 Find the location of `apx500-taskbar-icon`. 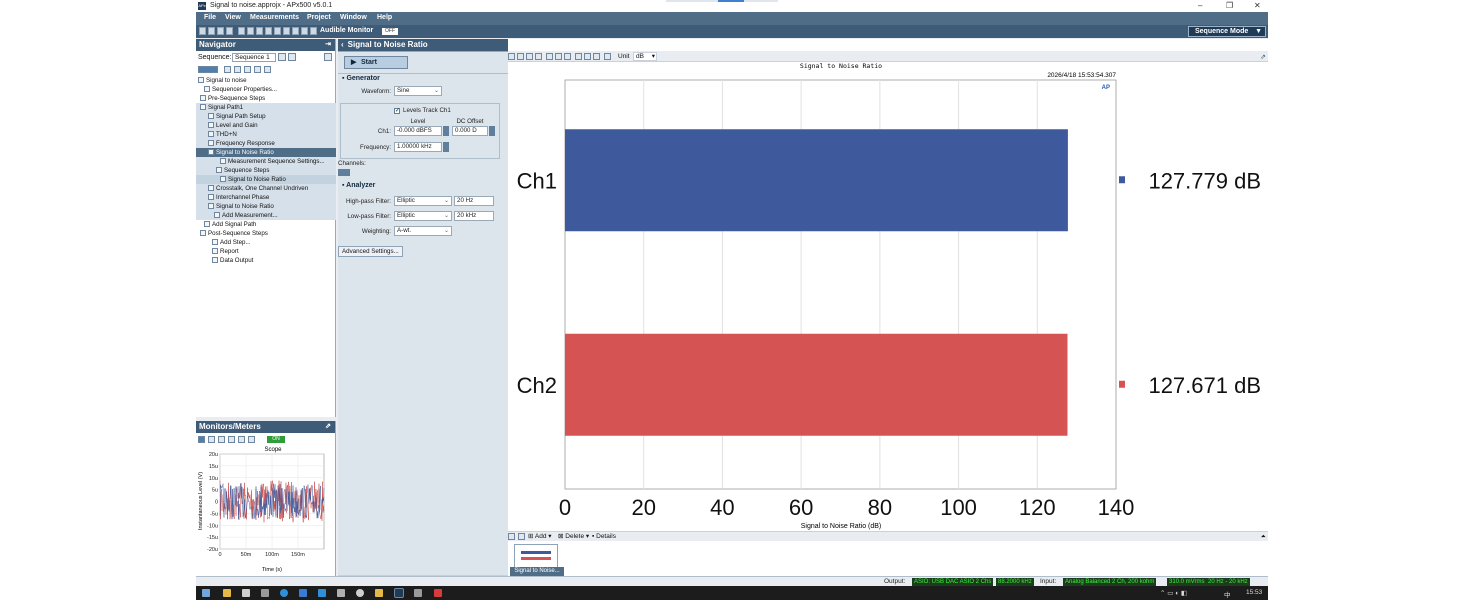

apx500-taskbar-icon is located at coordinates (399, 593).